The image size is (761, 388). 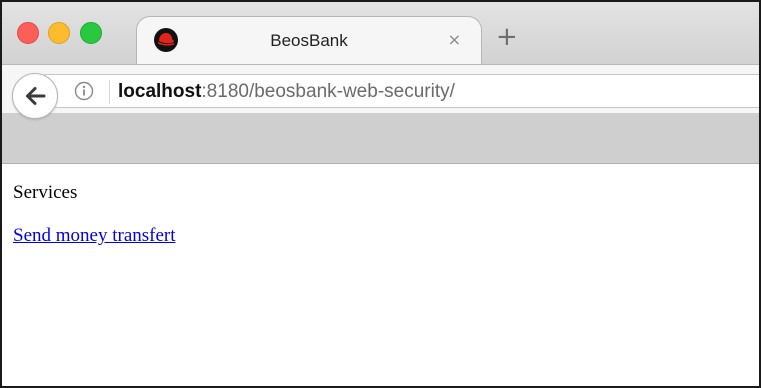 I want to click on tab-beosbank: BeosBank ×, so click(x=309, y=40).